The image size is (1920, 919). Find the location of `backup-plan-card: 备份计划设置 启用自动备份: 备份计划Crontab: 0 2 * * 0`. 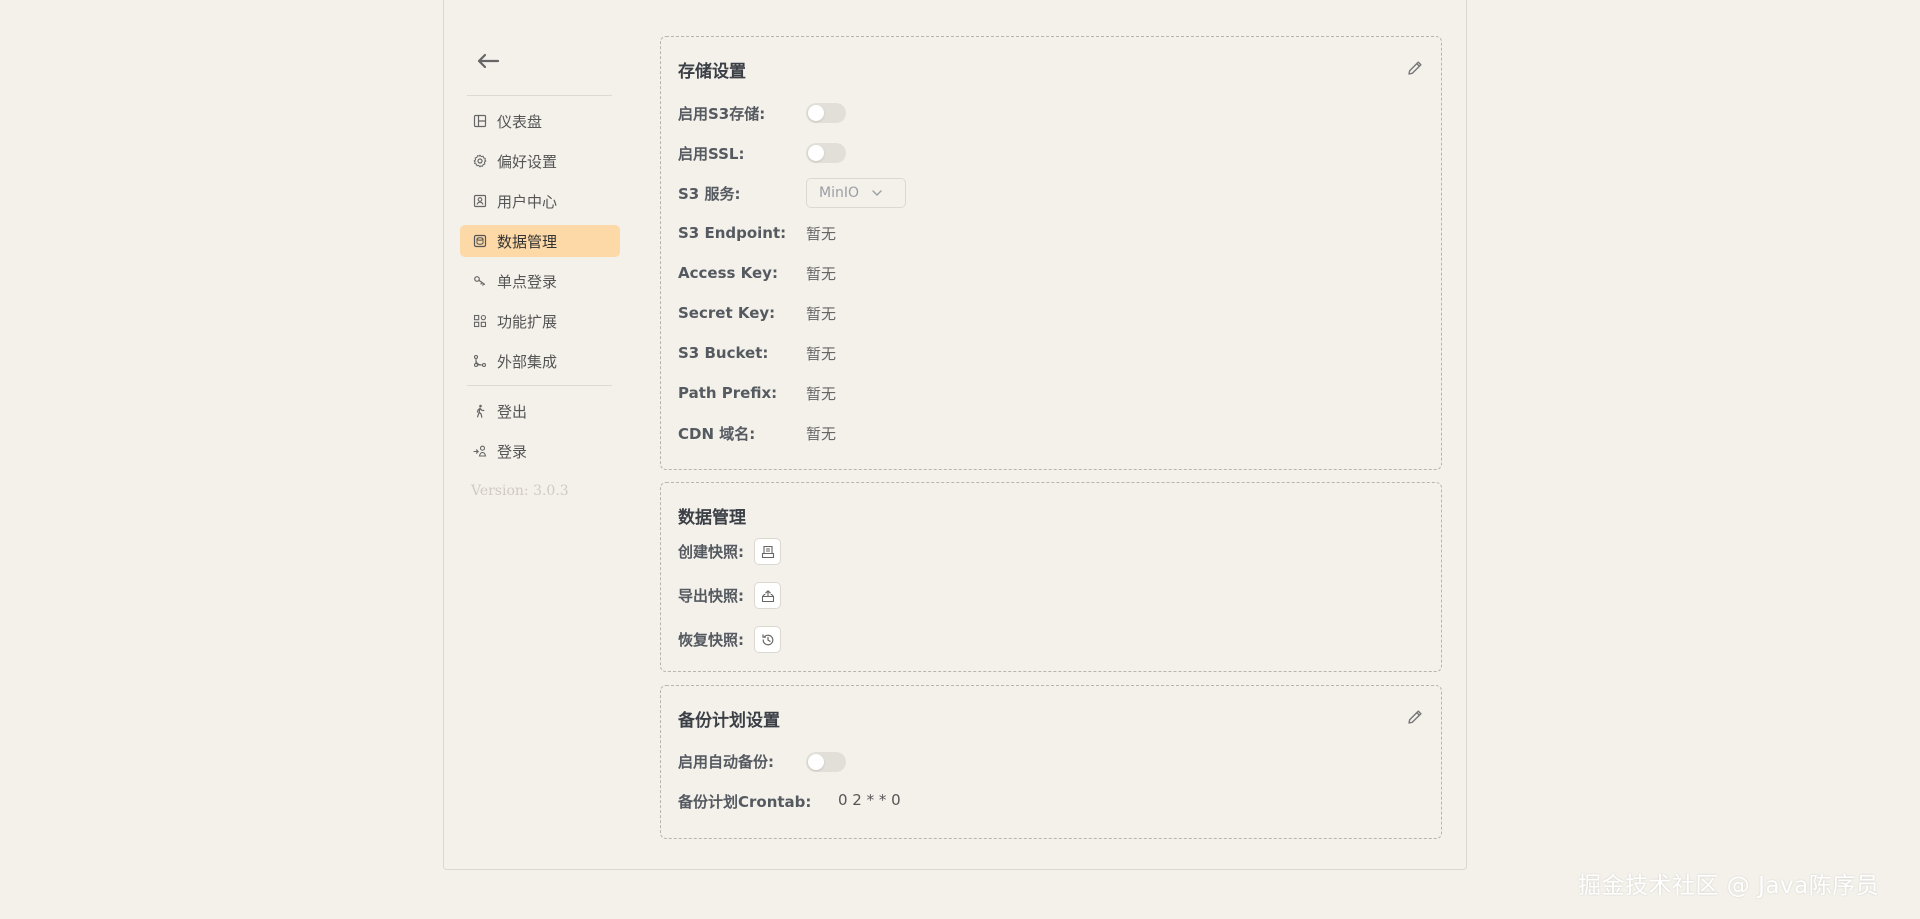

backup-plan-card: 备份计划设置 启用自动备份: 备份计划Crontab: 0 2 * * 0 is located at coordinates (1051, 762).